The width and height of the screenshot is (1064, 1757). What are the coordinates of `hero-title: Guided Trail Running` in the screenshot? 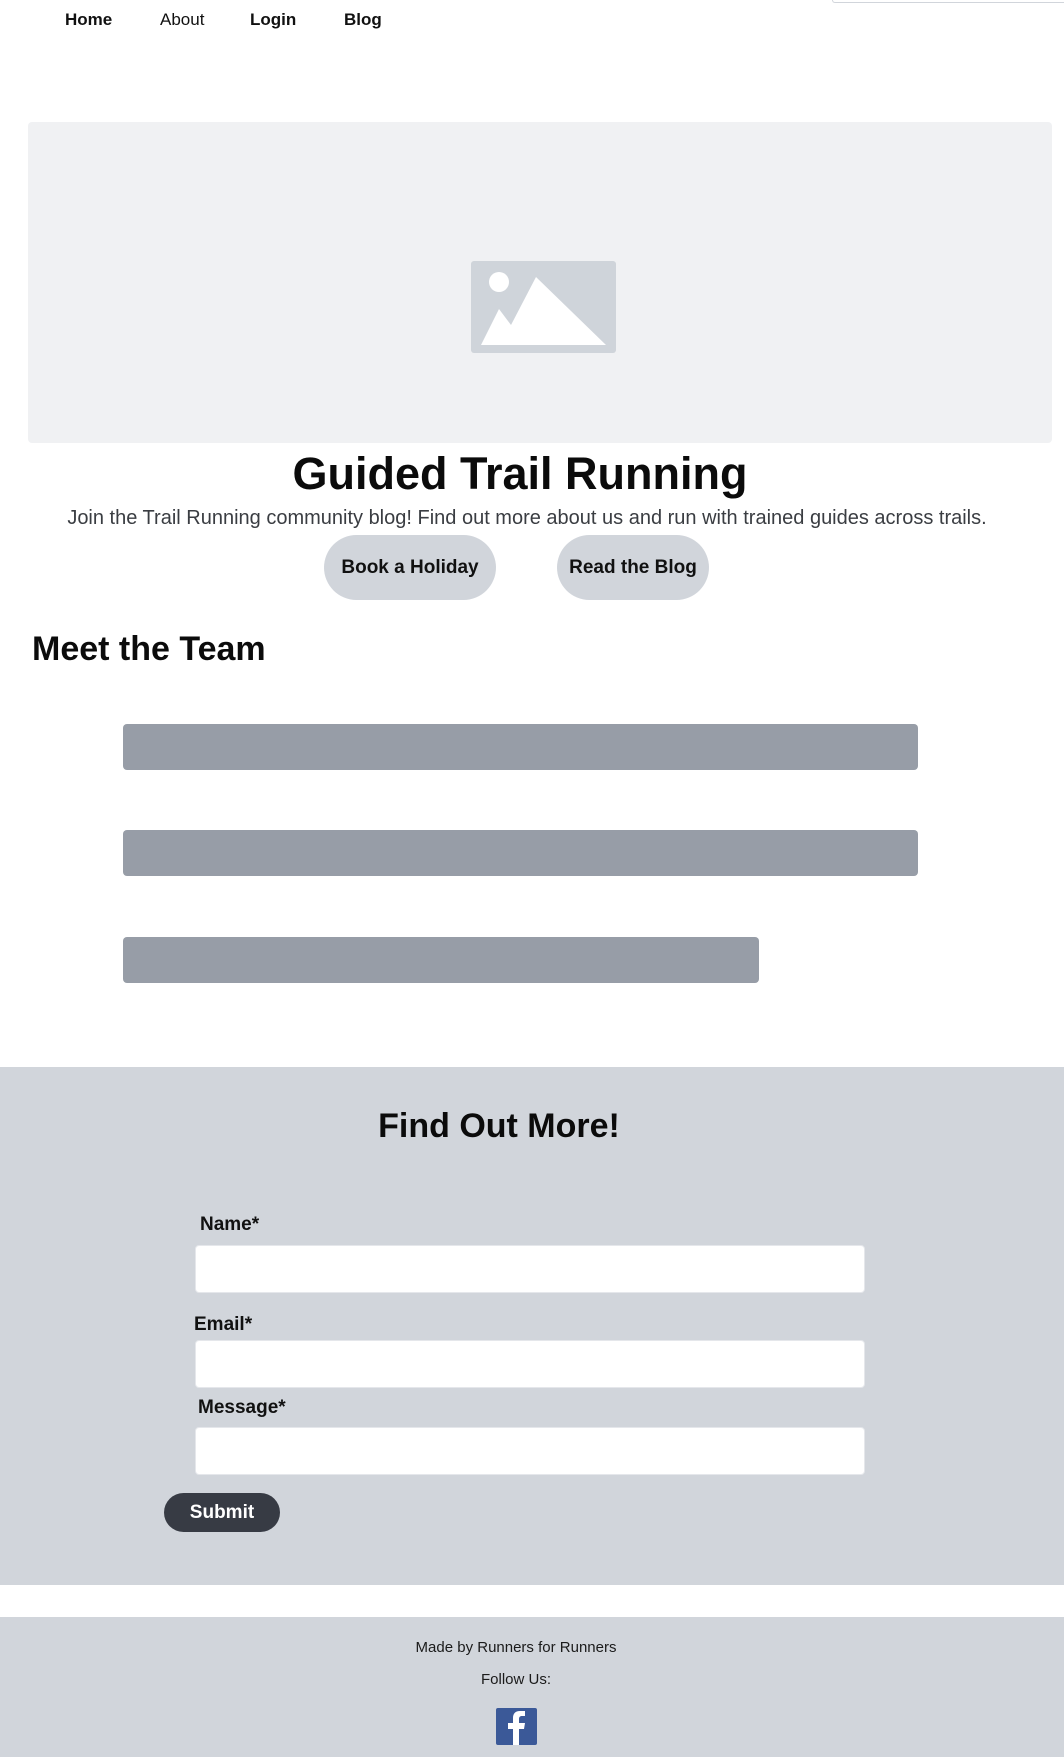 It's located at (520, 473).